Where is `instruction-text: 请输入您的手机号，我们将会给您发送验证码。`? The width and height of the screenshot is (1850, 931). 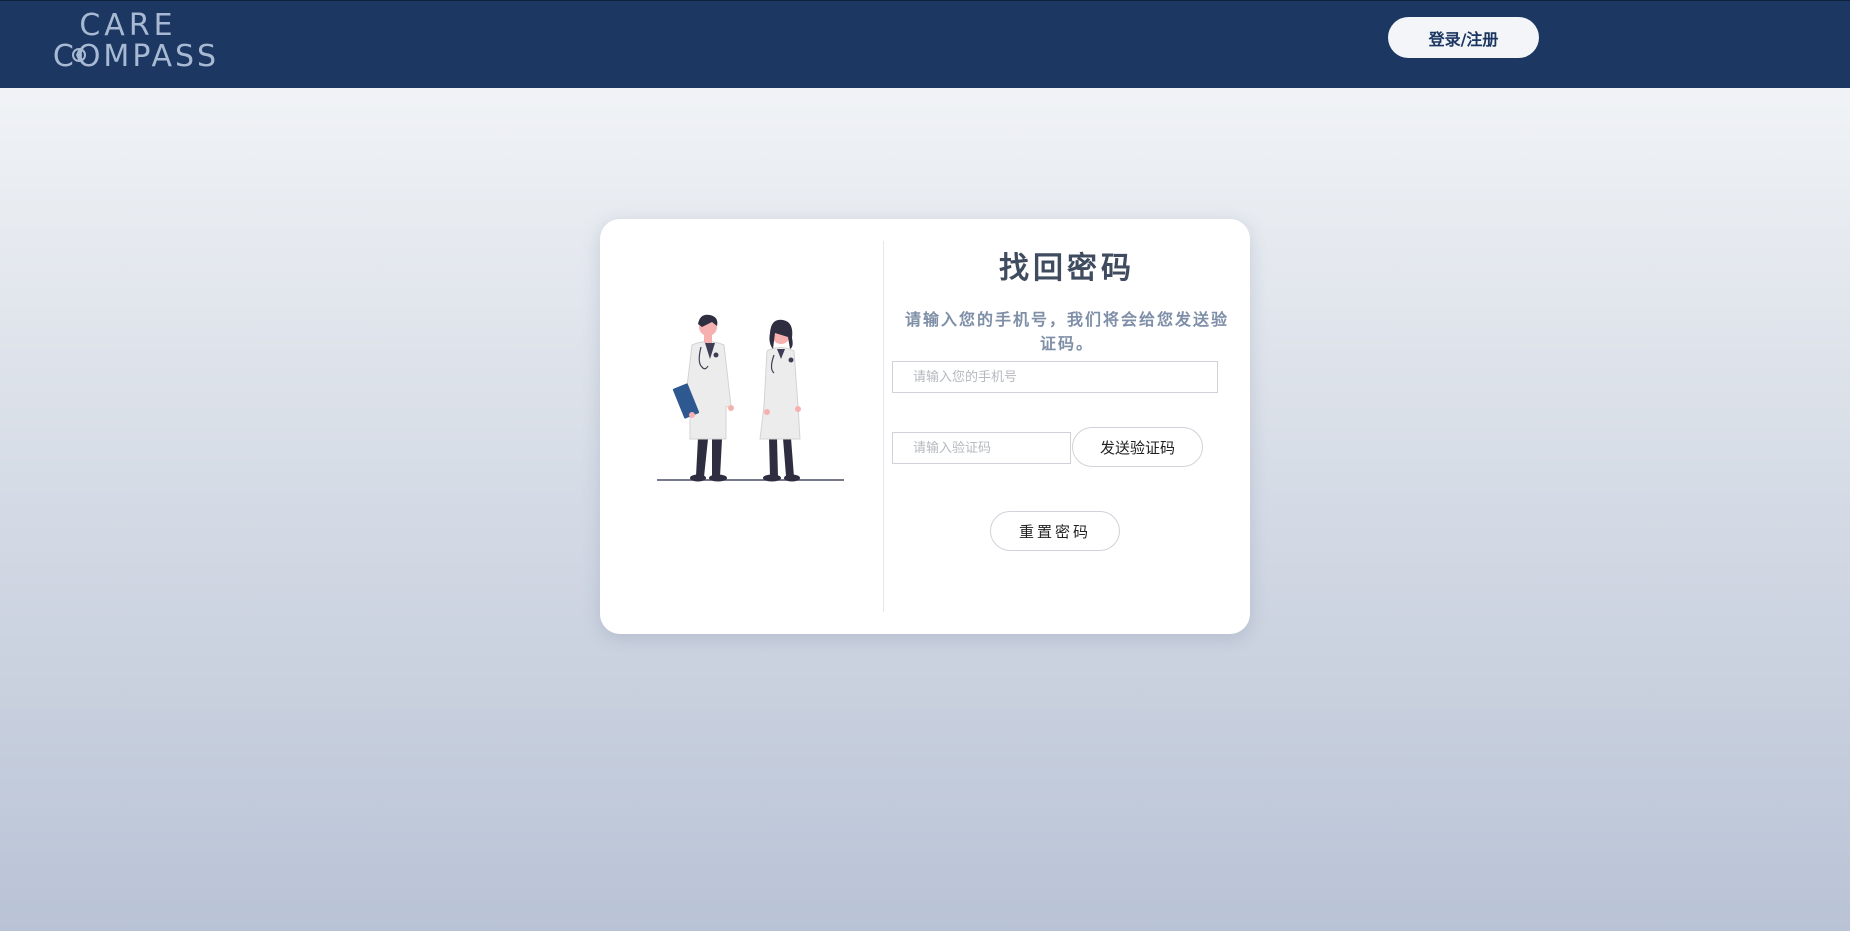 instruction-text: 请输入您的手机号，我们将会给您发送验证码。 is located at coordinates (1066, 331).